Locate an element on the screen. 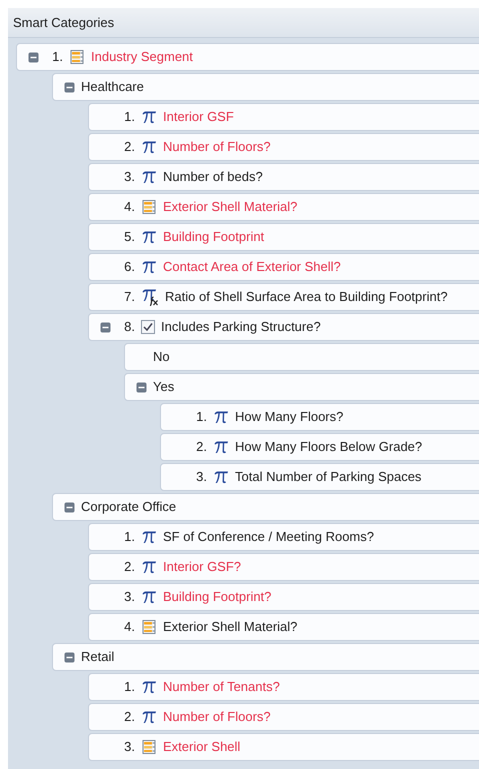 The height and width of the screenshot is (769, 479). item-label: Interior GSF? is located at coordinates (202, 567).